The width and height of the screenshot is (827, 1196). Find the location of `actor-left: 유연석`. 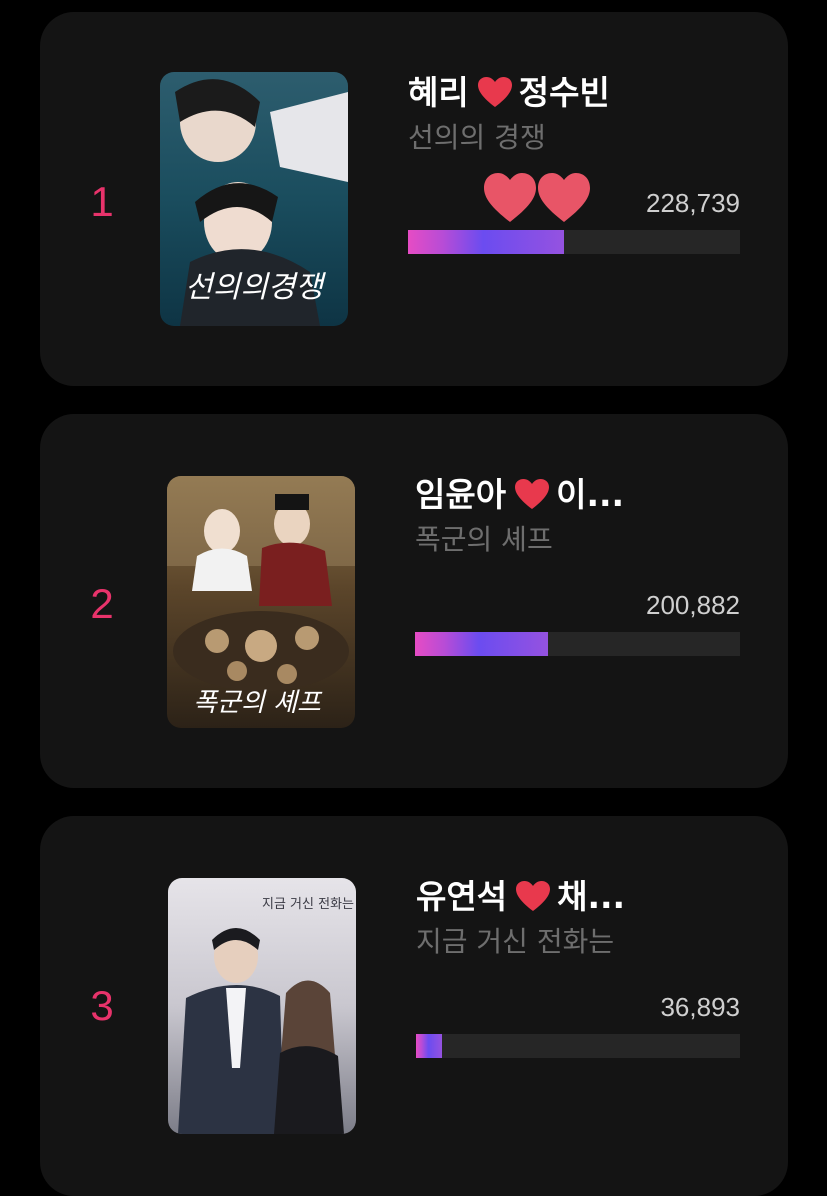

actor-left: 유연석 is located at coordinates (462, 896).